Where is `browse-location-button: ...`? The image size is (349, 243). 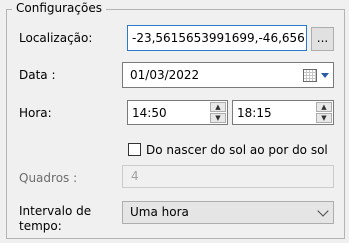
browse-location-button: ... is located at coordinates (322, 39).